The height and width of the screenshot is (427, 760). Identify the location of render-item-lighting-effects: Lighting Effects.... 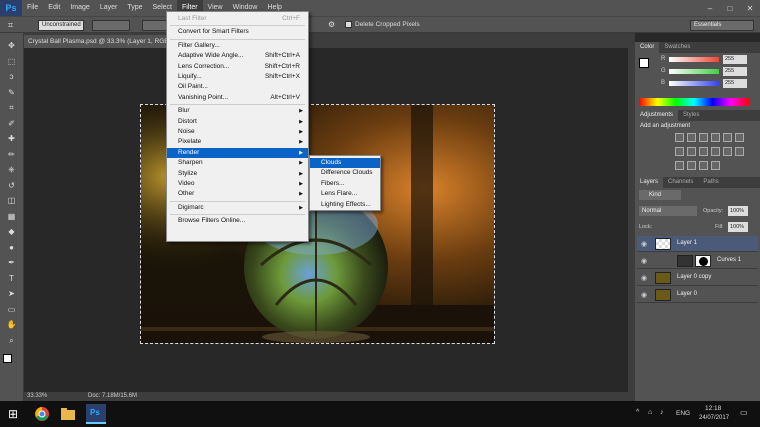
(345, 205).